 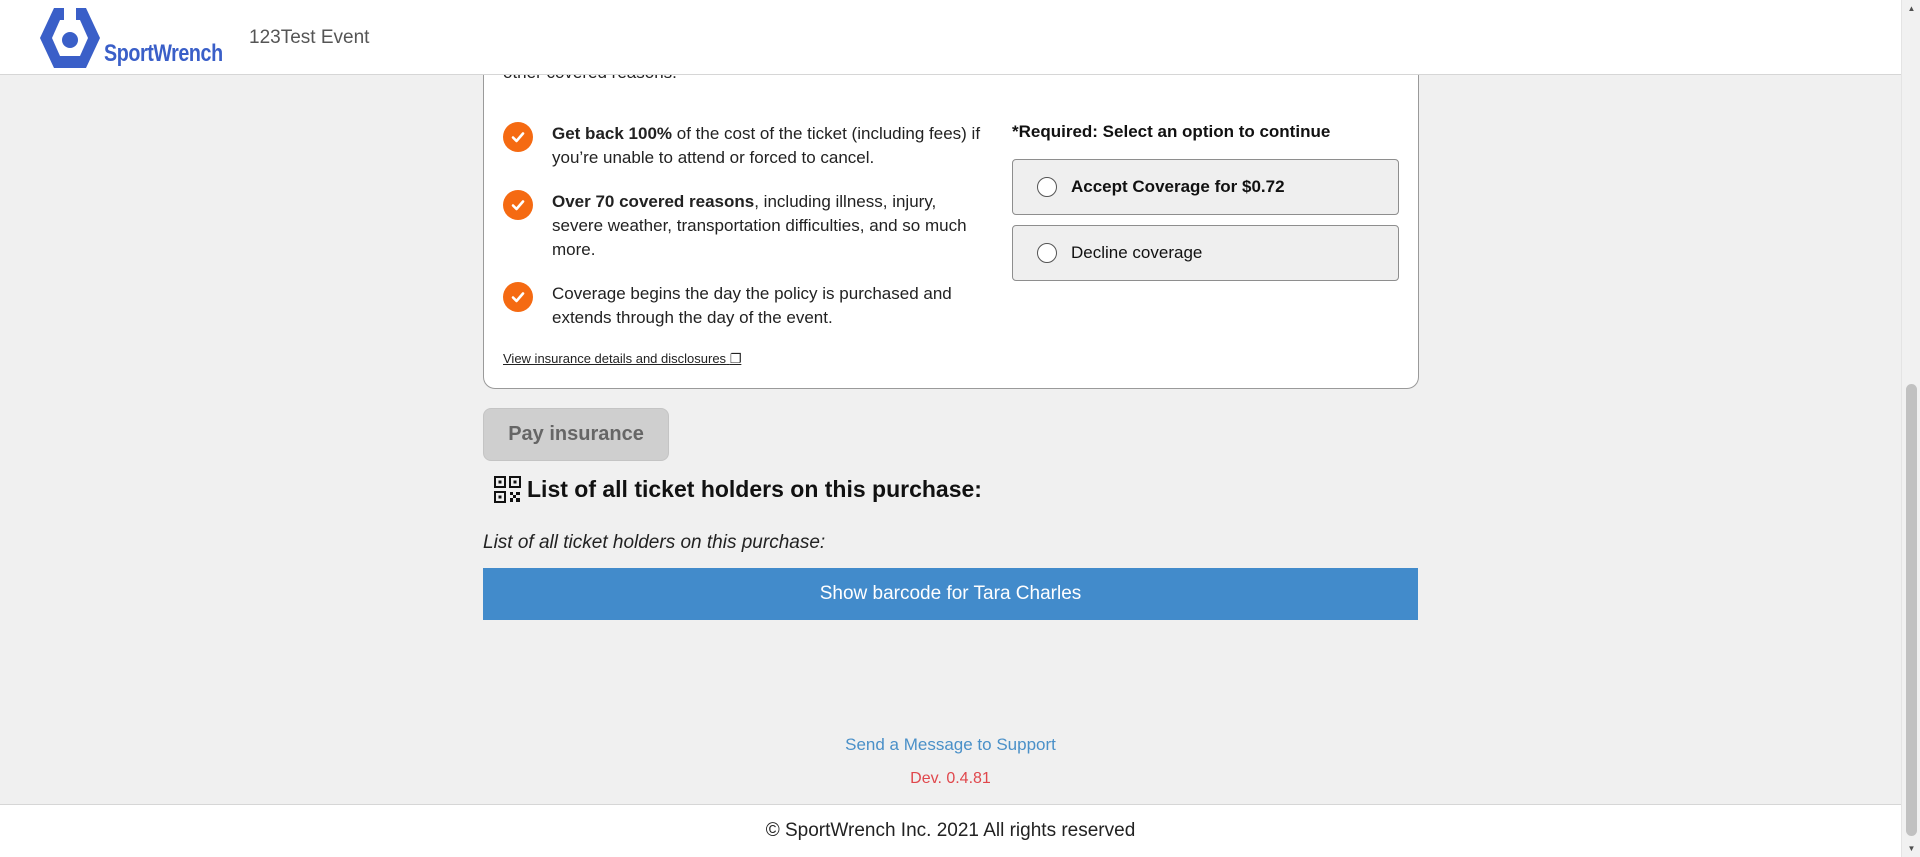 I want to click on pay-insurance-button: Pay insurance, so click(x=576, y=434).